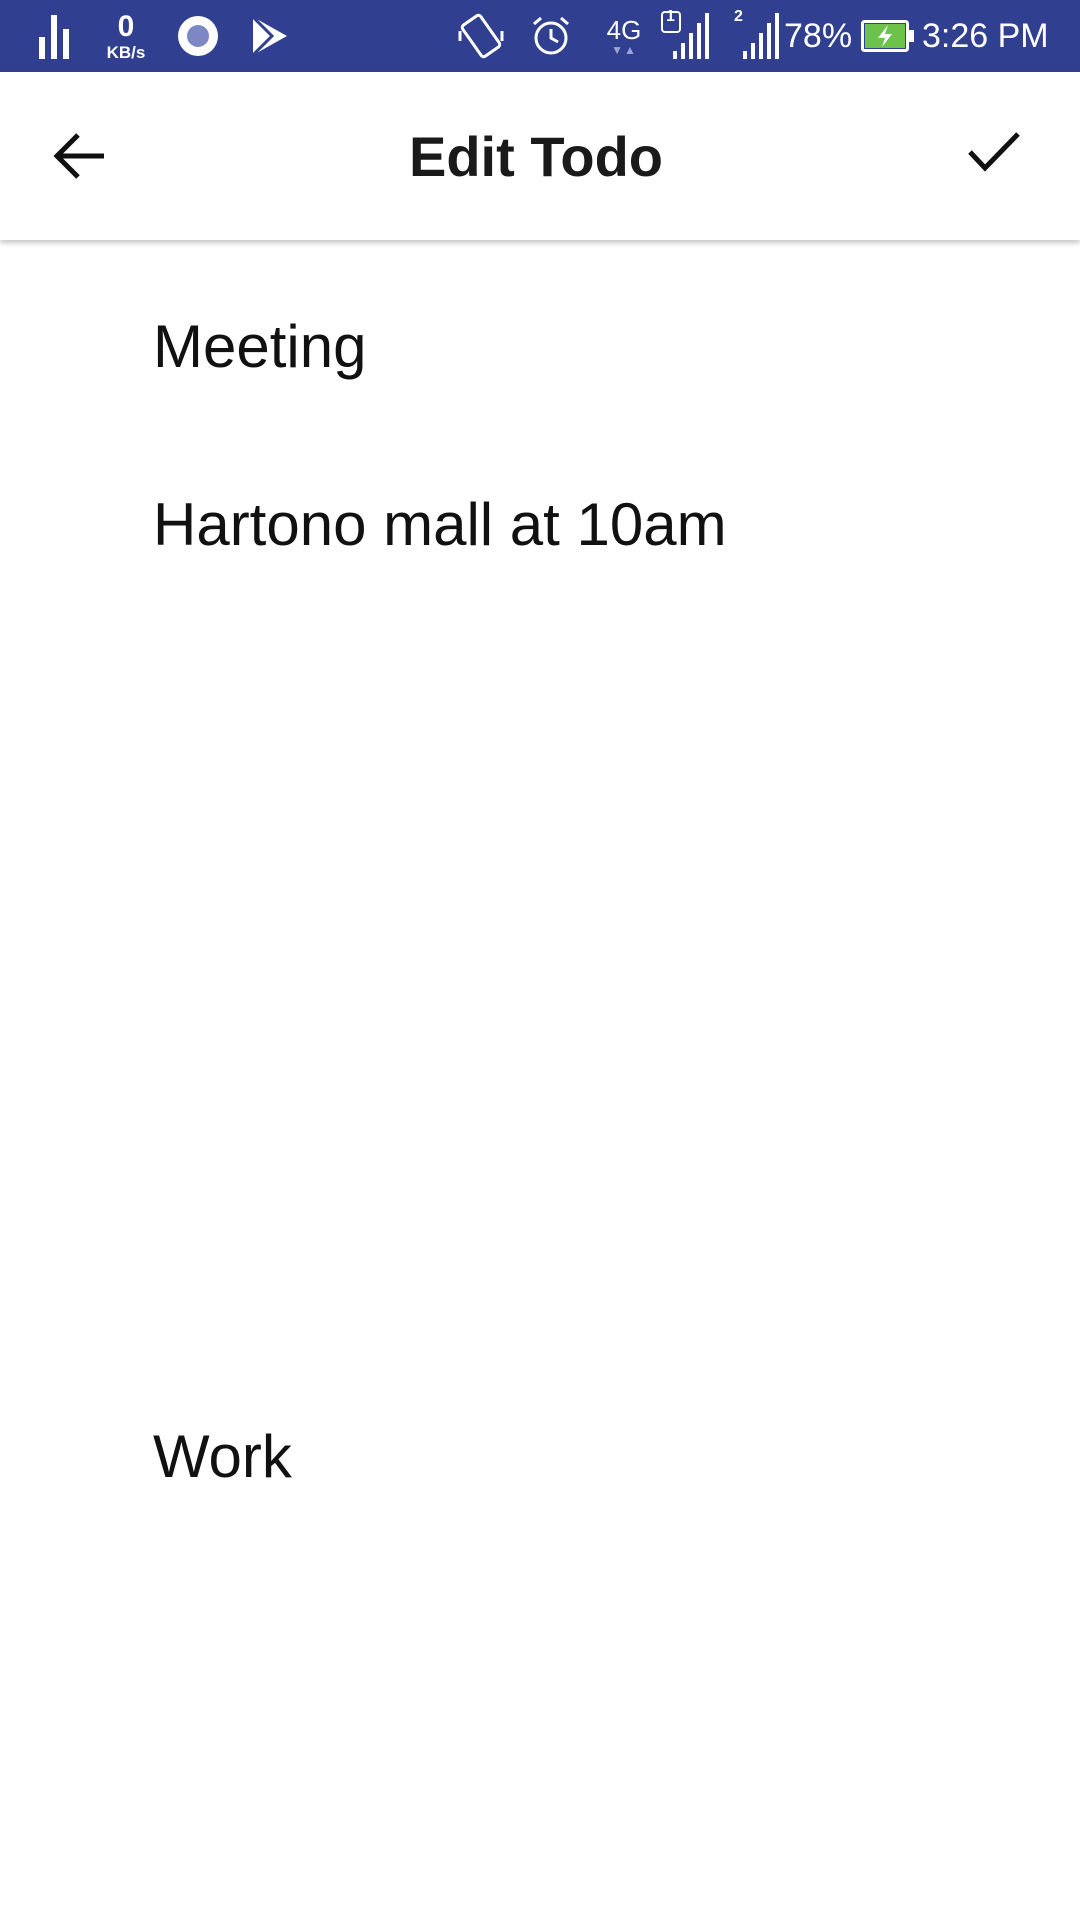  I want to click on todo-description-input, so click(578, 524).